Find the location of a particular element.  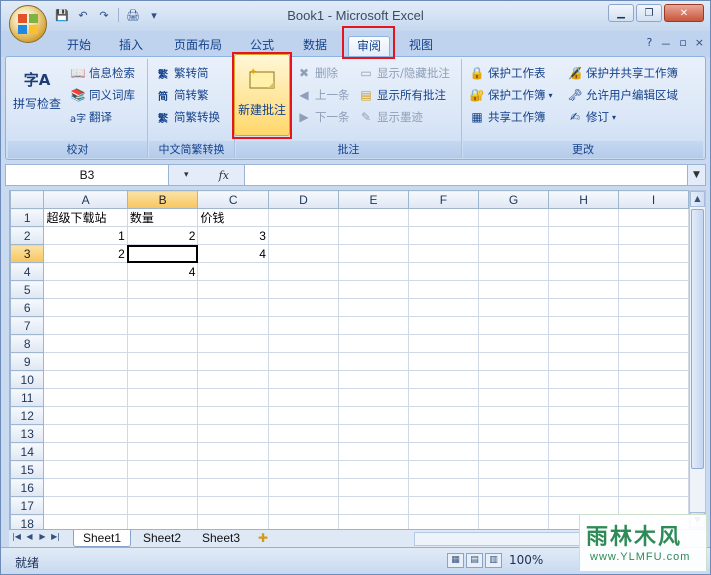

column-header: I is located at coordinates (653, 199).